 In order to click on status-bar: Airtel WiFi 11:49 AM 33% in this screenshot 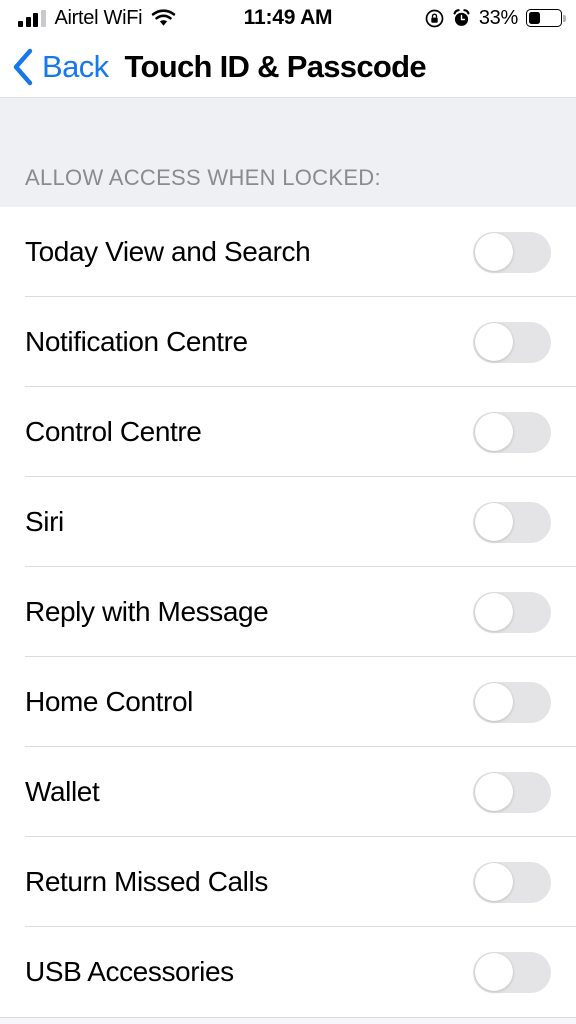, I will do `click(288, 18)`.